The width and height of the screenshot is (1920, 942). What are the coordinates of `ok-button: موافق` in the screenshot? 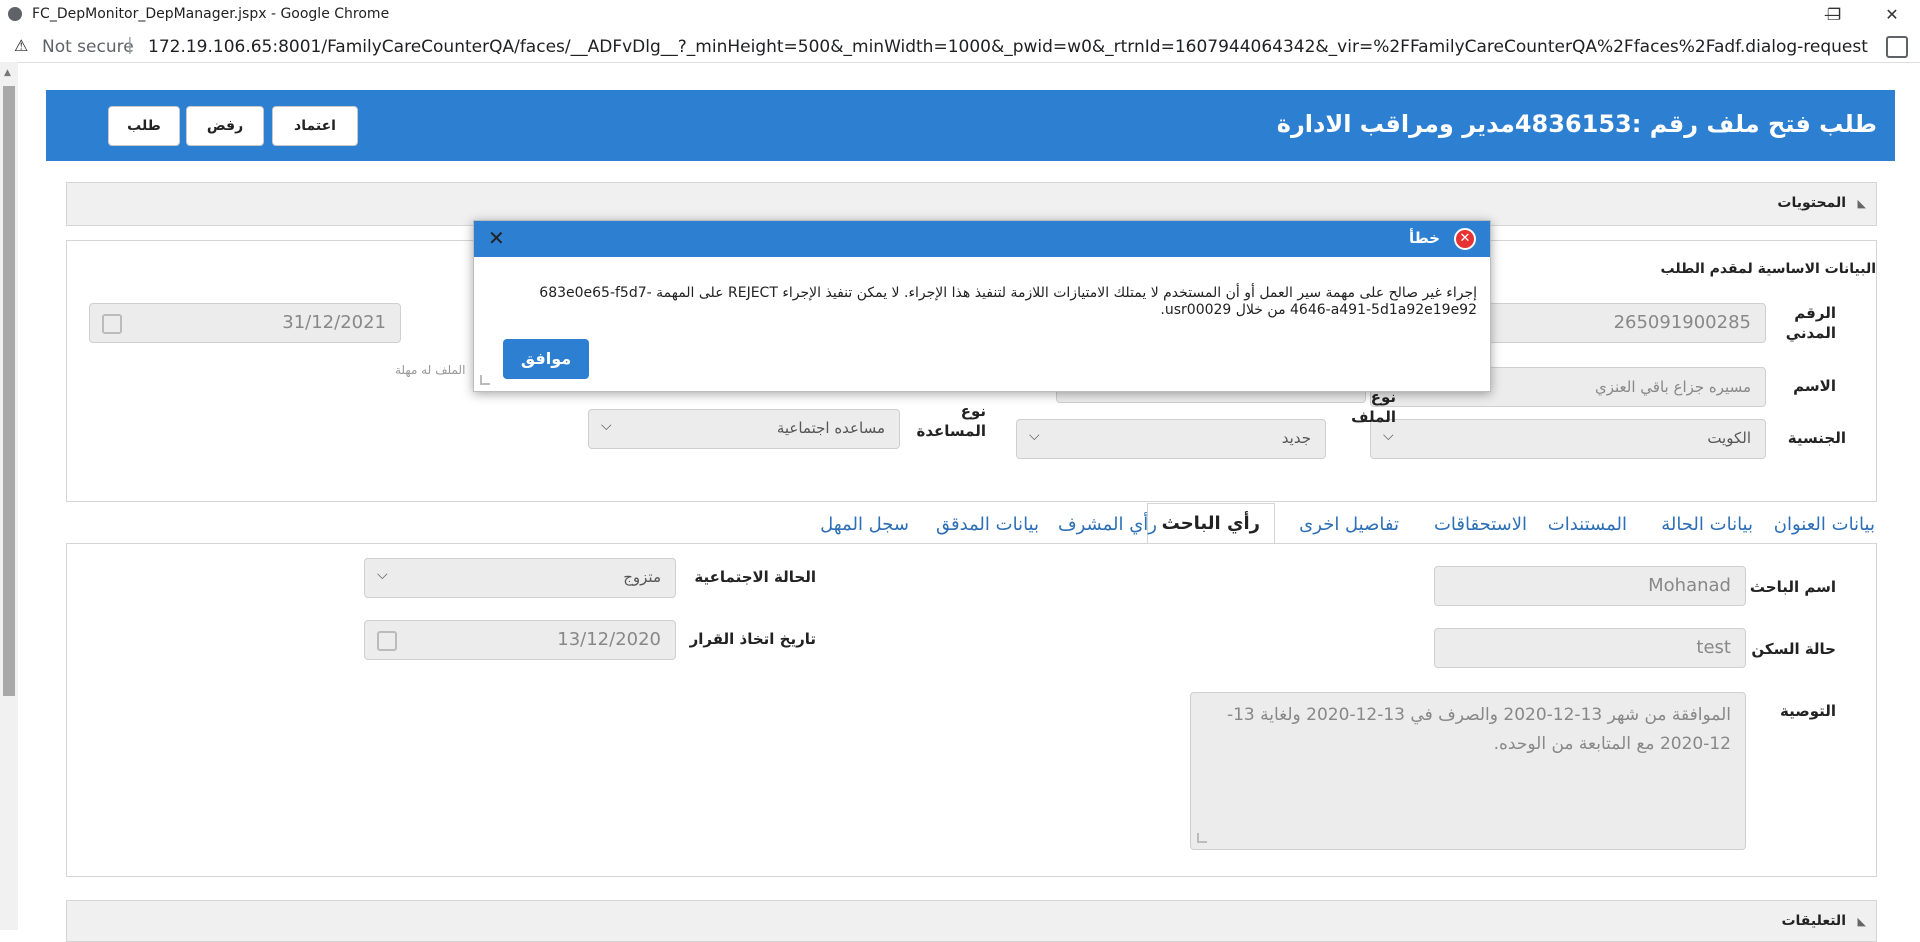 It's located at (546, 359).